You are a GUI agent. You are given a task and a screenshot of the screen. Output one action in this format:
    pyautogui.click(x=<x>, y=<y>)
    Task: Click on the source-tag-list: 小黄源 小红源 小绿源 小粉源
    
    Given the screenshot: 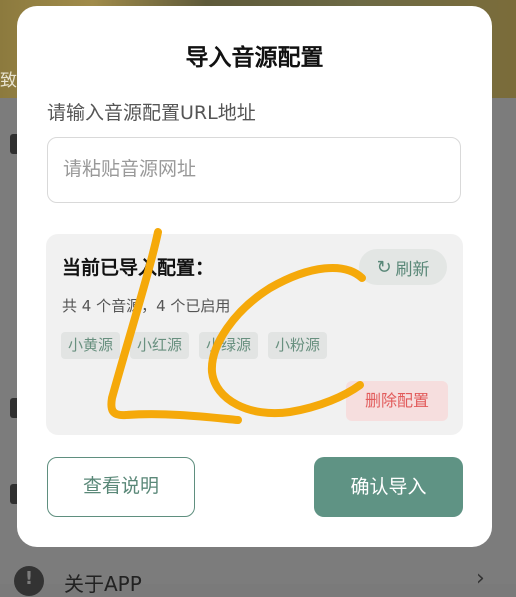 What is the action you would take?
    pyautogui.click(x=194, y=345)
    